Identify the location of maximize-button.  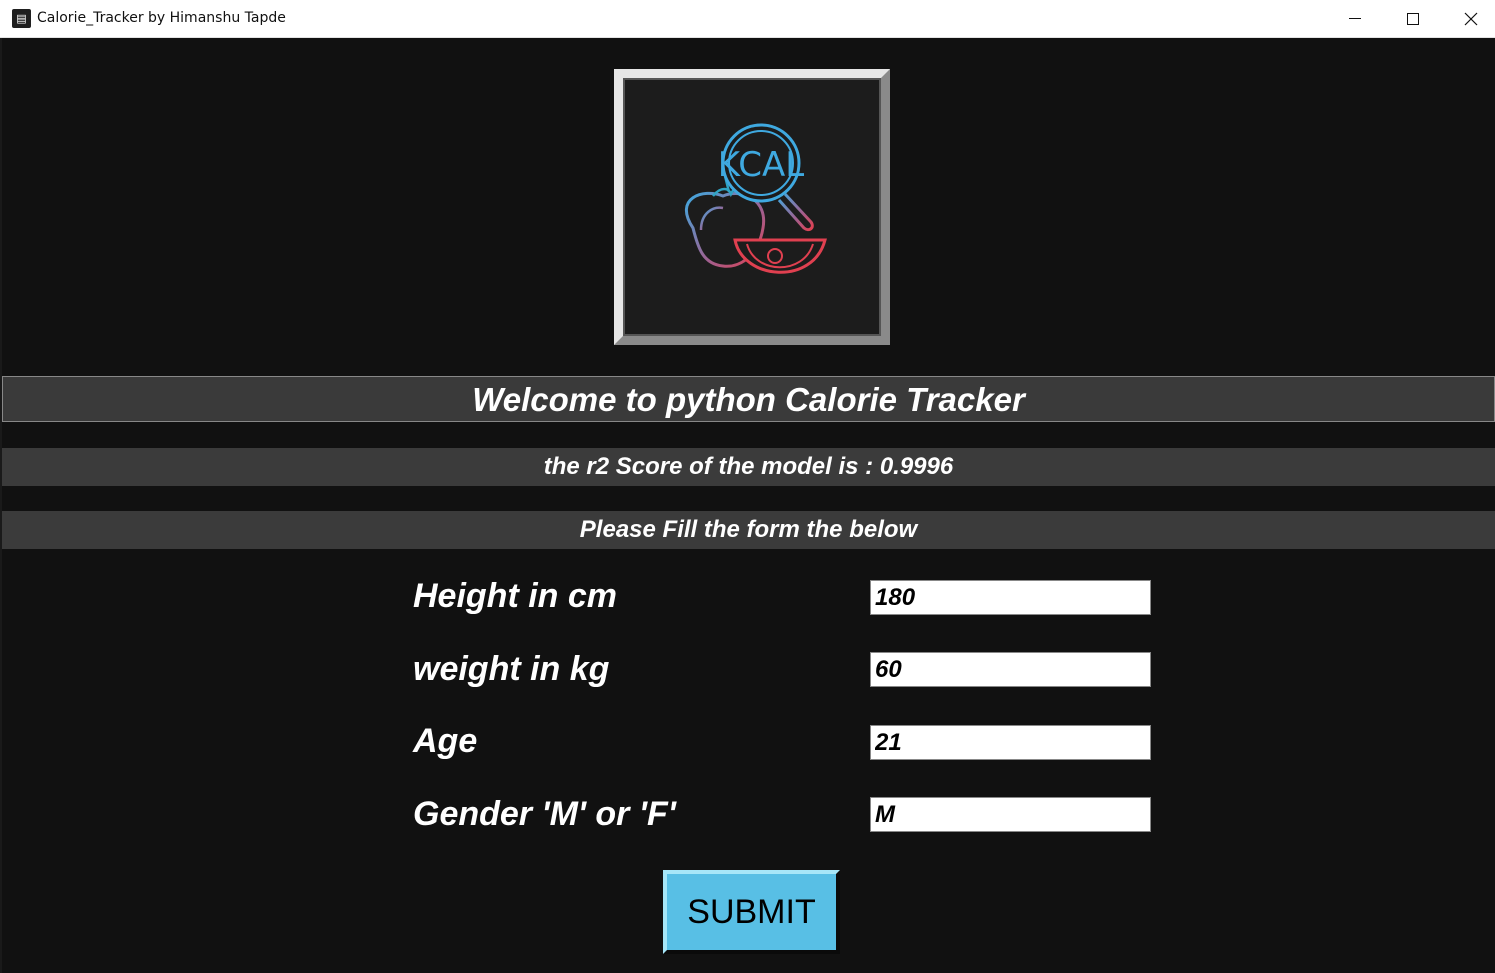
(1413, 19).